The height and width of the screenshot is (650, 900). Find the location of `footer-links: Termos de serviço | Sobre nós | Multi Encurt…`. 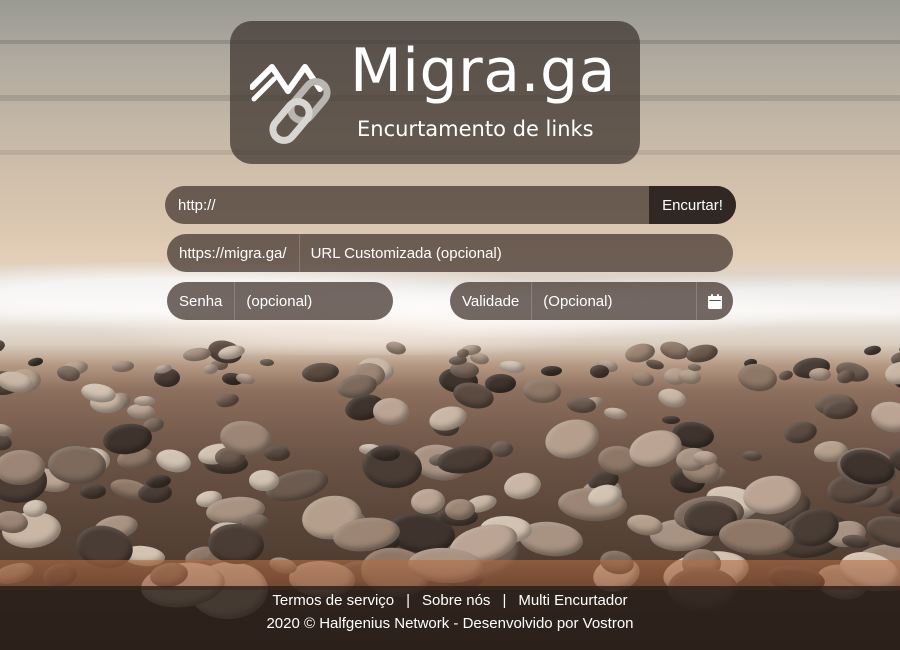

footer-links: Termos de serviço | Sobre nós | Multi Encurt… is located at coordinates (450, 601).